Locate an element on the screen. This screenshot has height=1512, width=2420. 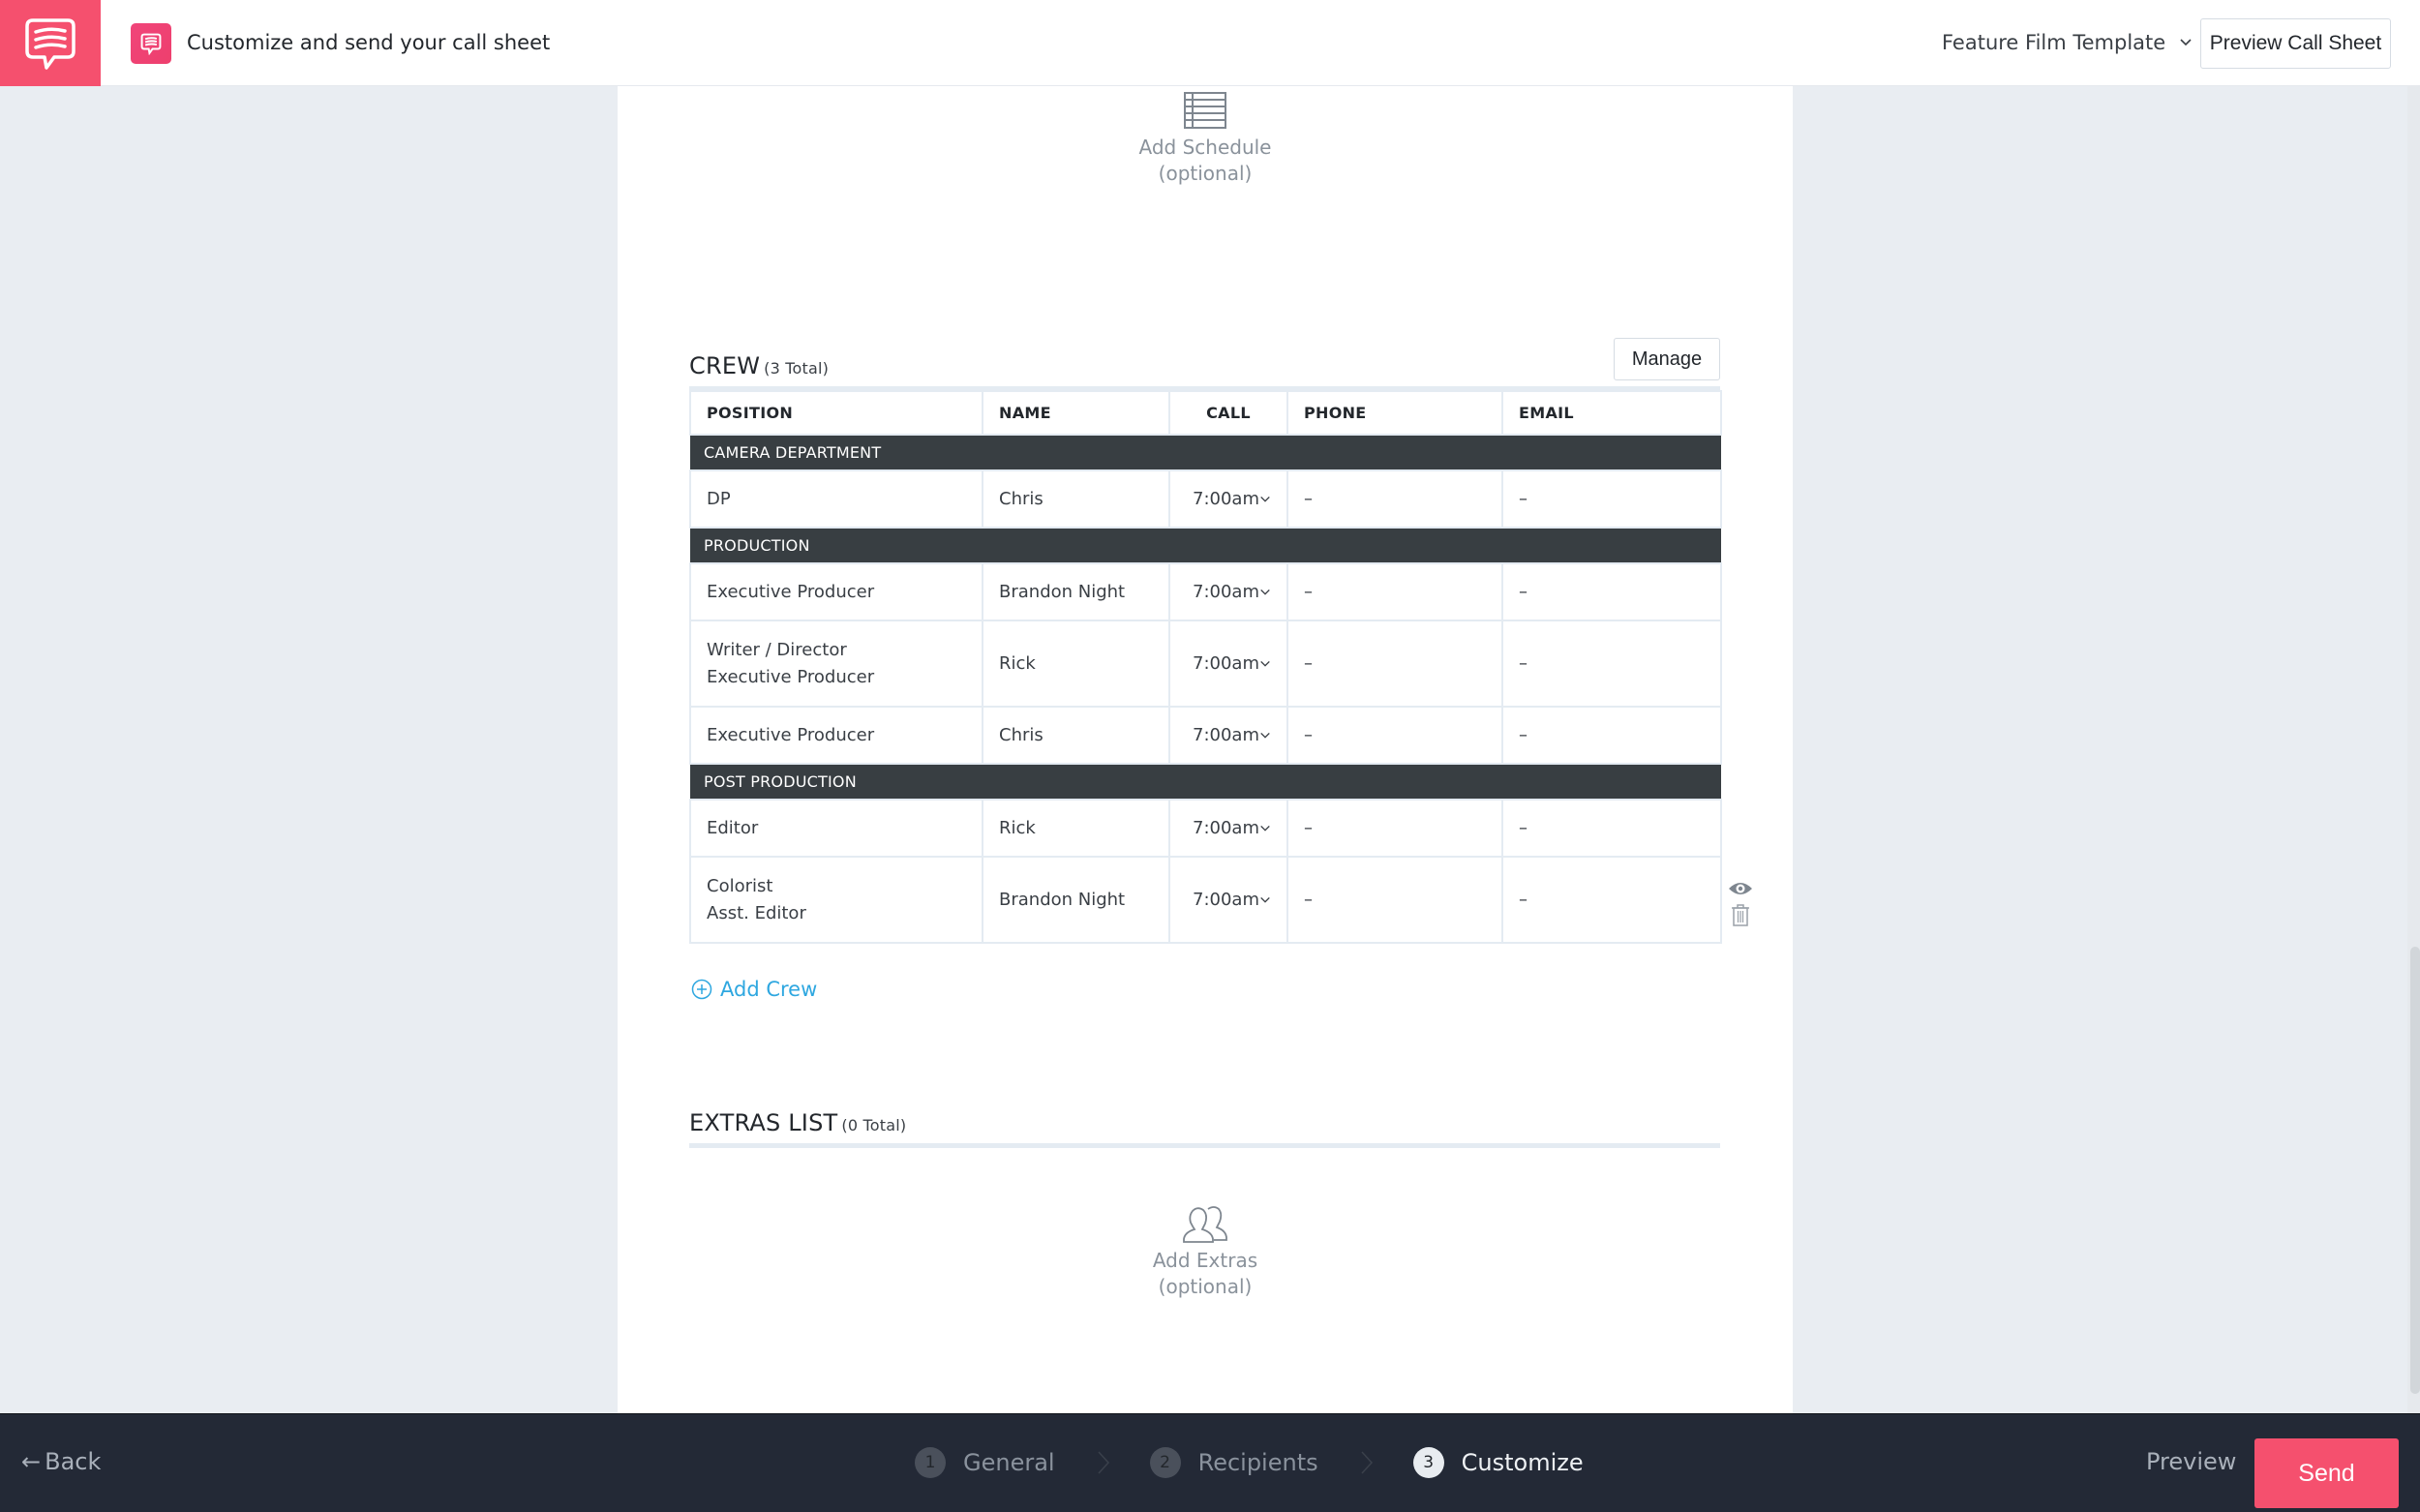
row-actions is located at coordinates (1740, 903).